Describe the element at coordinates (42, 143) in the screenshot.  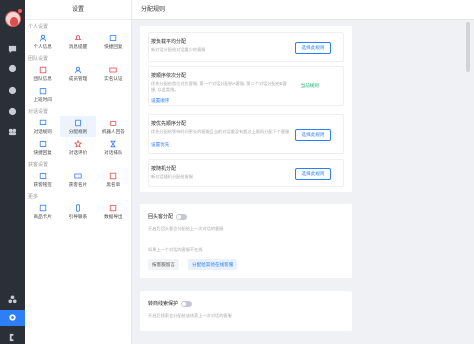
I see `reply-icon` at that location.